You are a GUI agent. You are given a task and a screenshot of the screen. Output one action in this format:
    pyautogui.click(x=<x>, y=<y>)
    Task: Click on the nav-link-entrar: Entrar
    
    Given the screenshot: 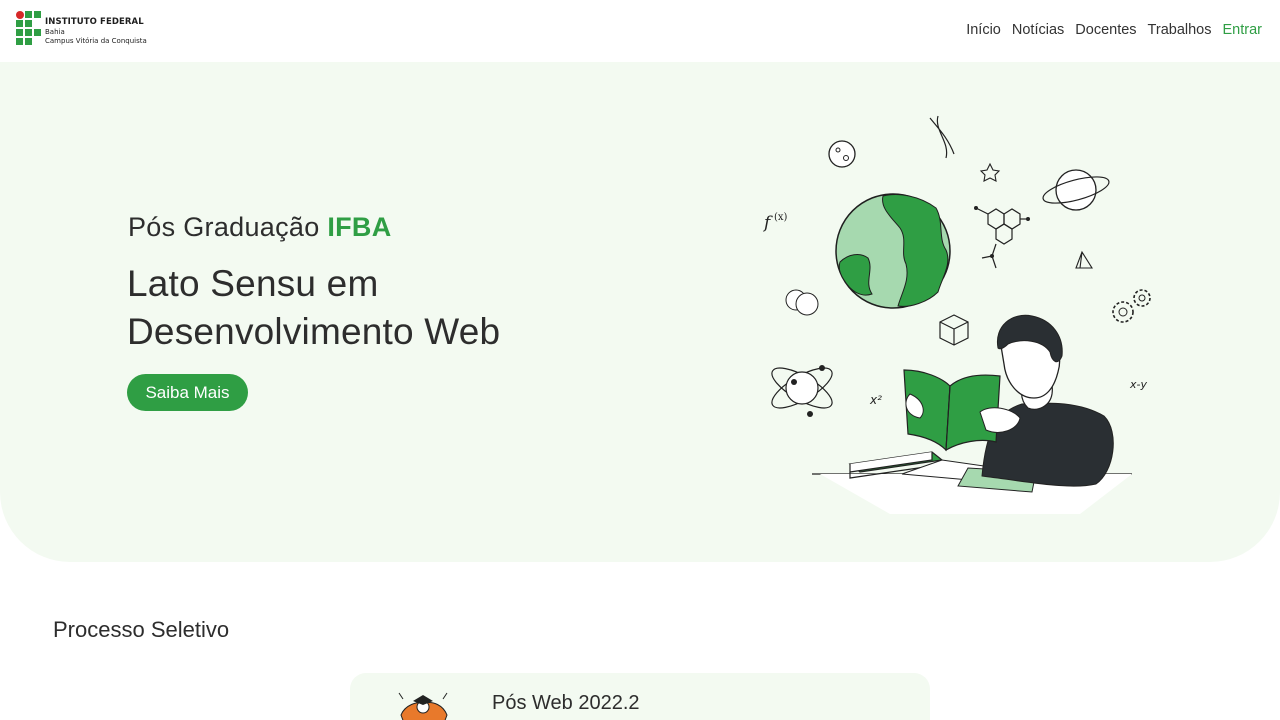 What is the action you would take?
    pyautogui.click(x=1243, y=30)
    